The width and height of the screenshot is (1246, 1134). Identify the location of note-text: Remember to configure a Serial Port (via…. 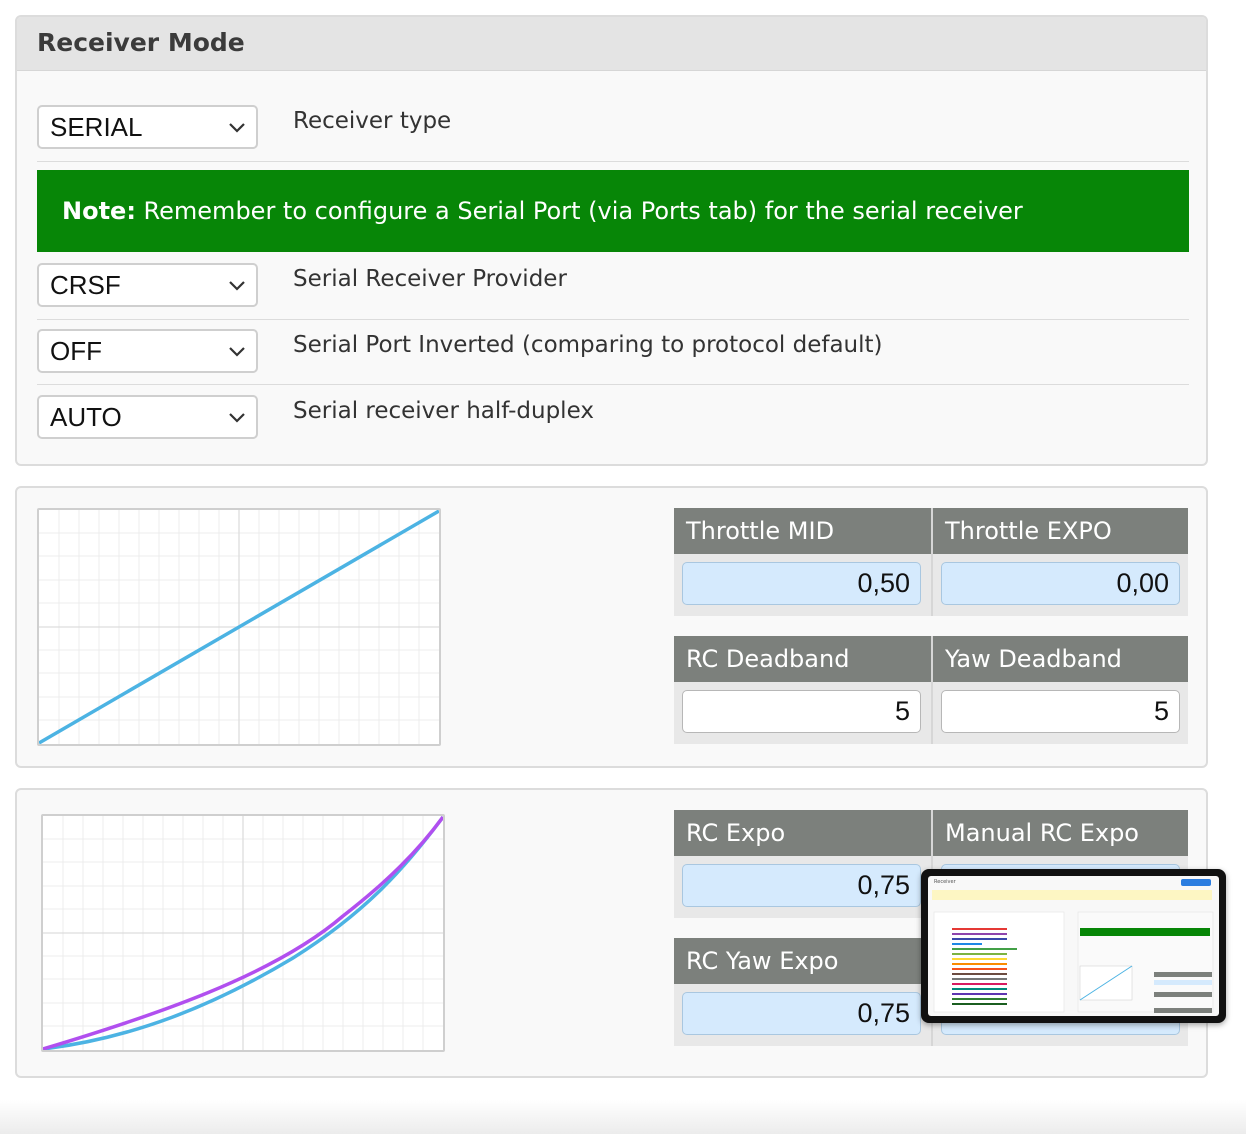
(579, 211).